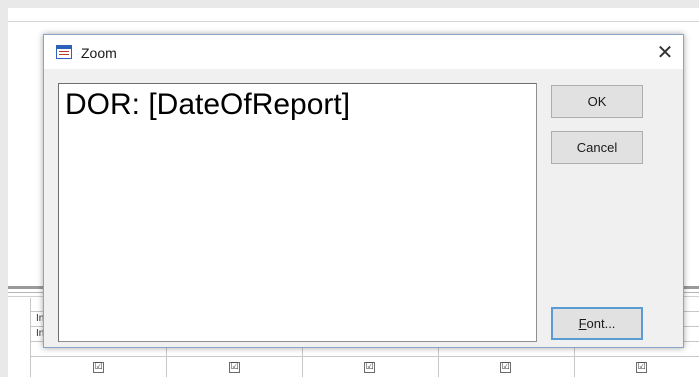 This screenshot has height=377, width=699. What do you see at coordinates (597, 101) in the screenshot?
I see `ok-button: OK` at bounding box center [597, 101].